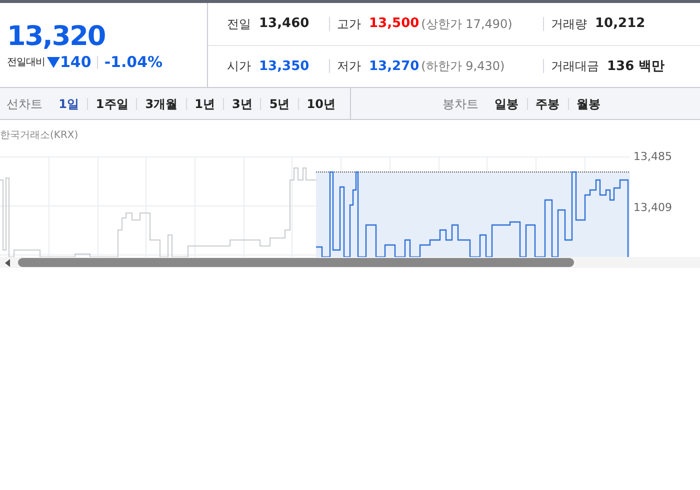  Describe the element at coordinates (279, 104) in the screenshot. I see `period-tab: 5년` at that location.